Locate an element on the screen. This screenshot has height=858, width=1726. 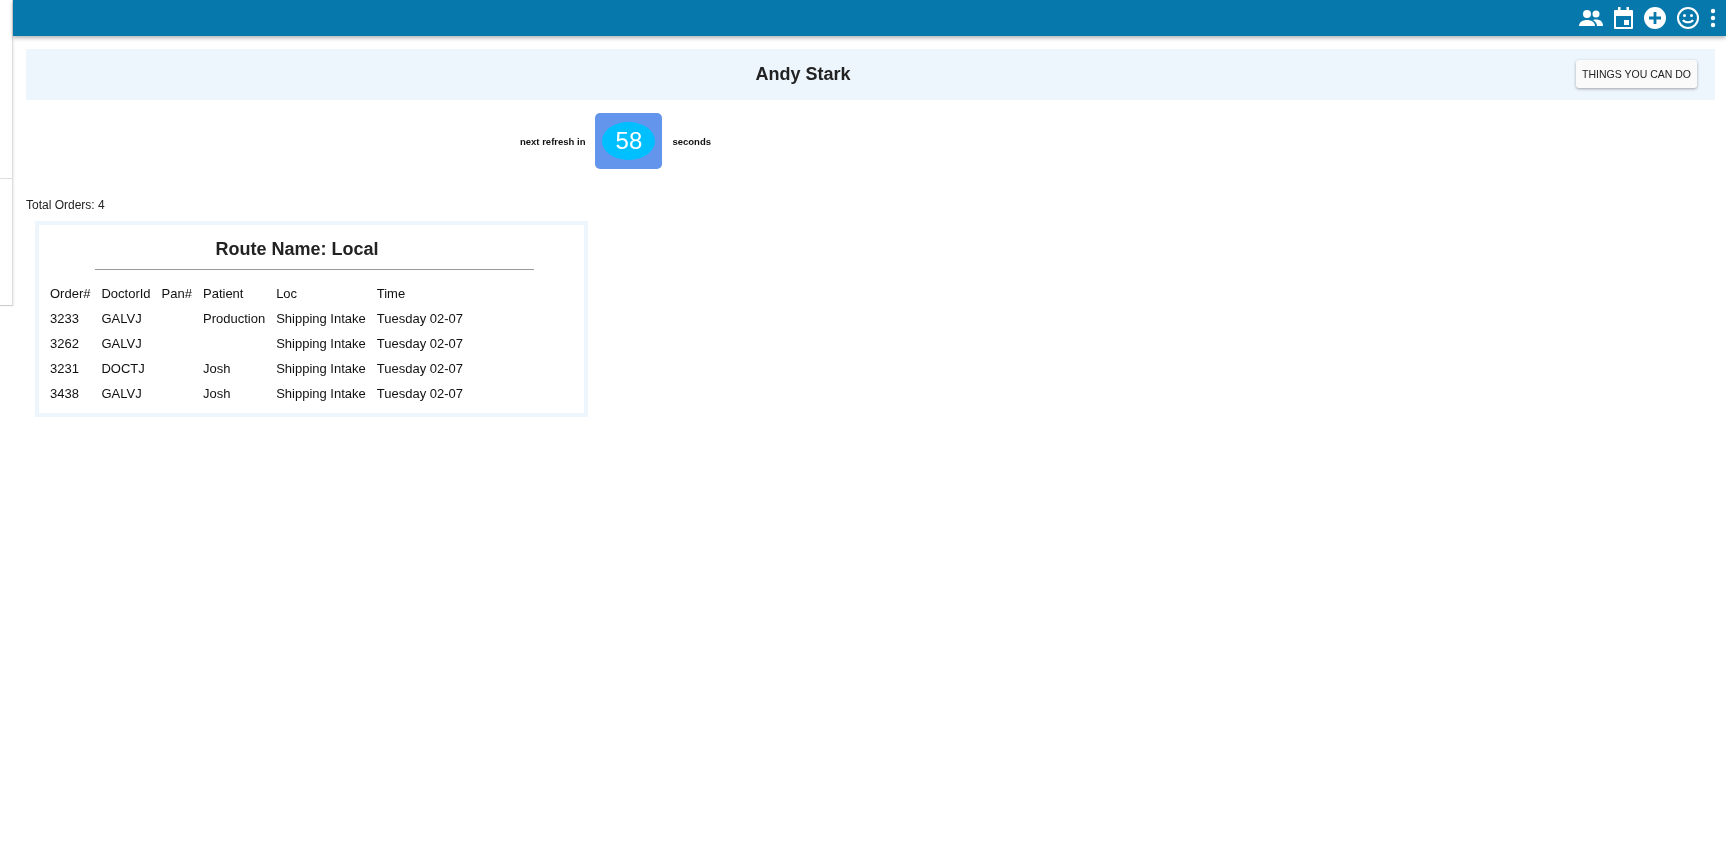
refresh-label: next refresh in is located at coordinates (553, 141).